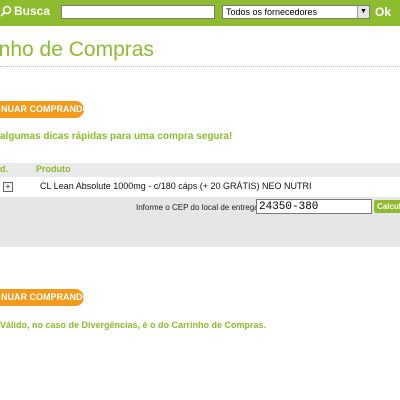 This screenshot has height=400, width=400. Describe the element at coordinates (53, 169) in the screenshot. I see `column-product: Produto` at that location.